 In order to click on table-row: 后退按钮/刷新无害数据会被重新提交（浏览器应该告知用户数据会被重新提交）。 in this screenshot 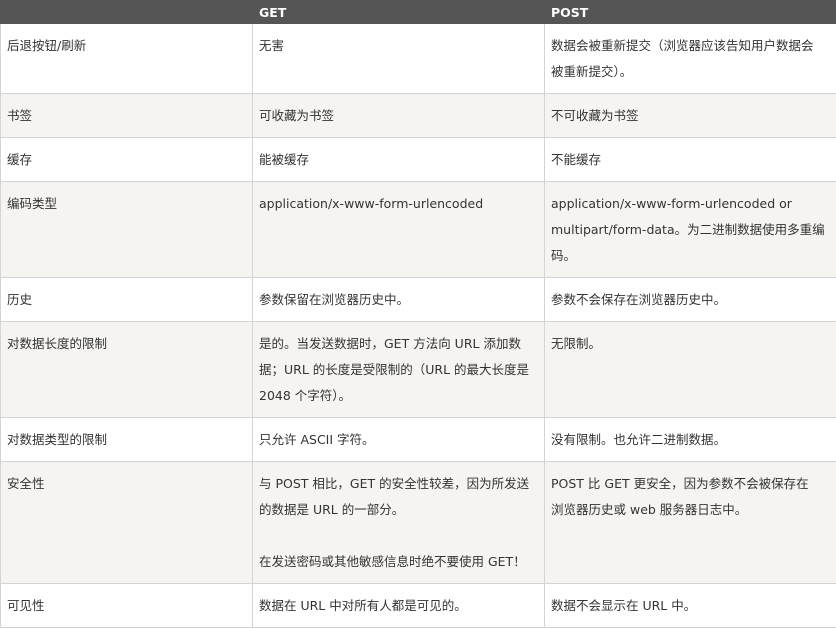, I will do `click(418, 59)`.